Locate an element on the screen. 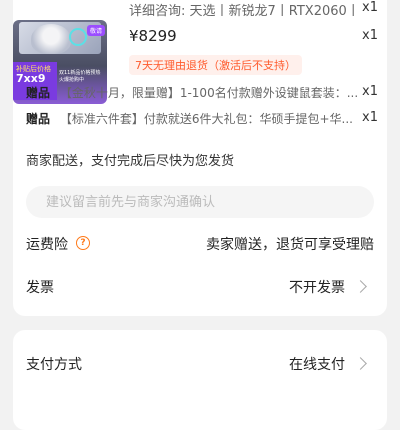  product-quantity: x1 is located at coordinates (370, 7).